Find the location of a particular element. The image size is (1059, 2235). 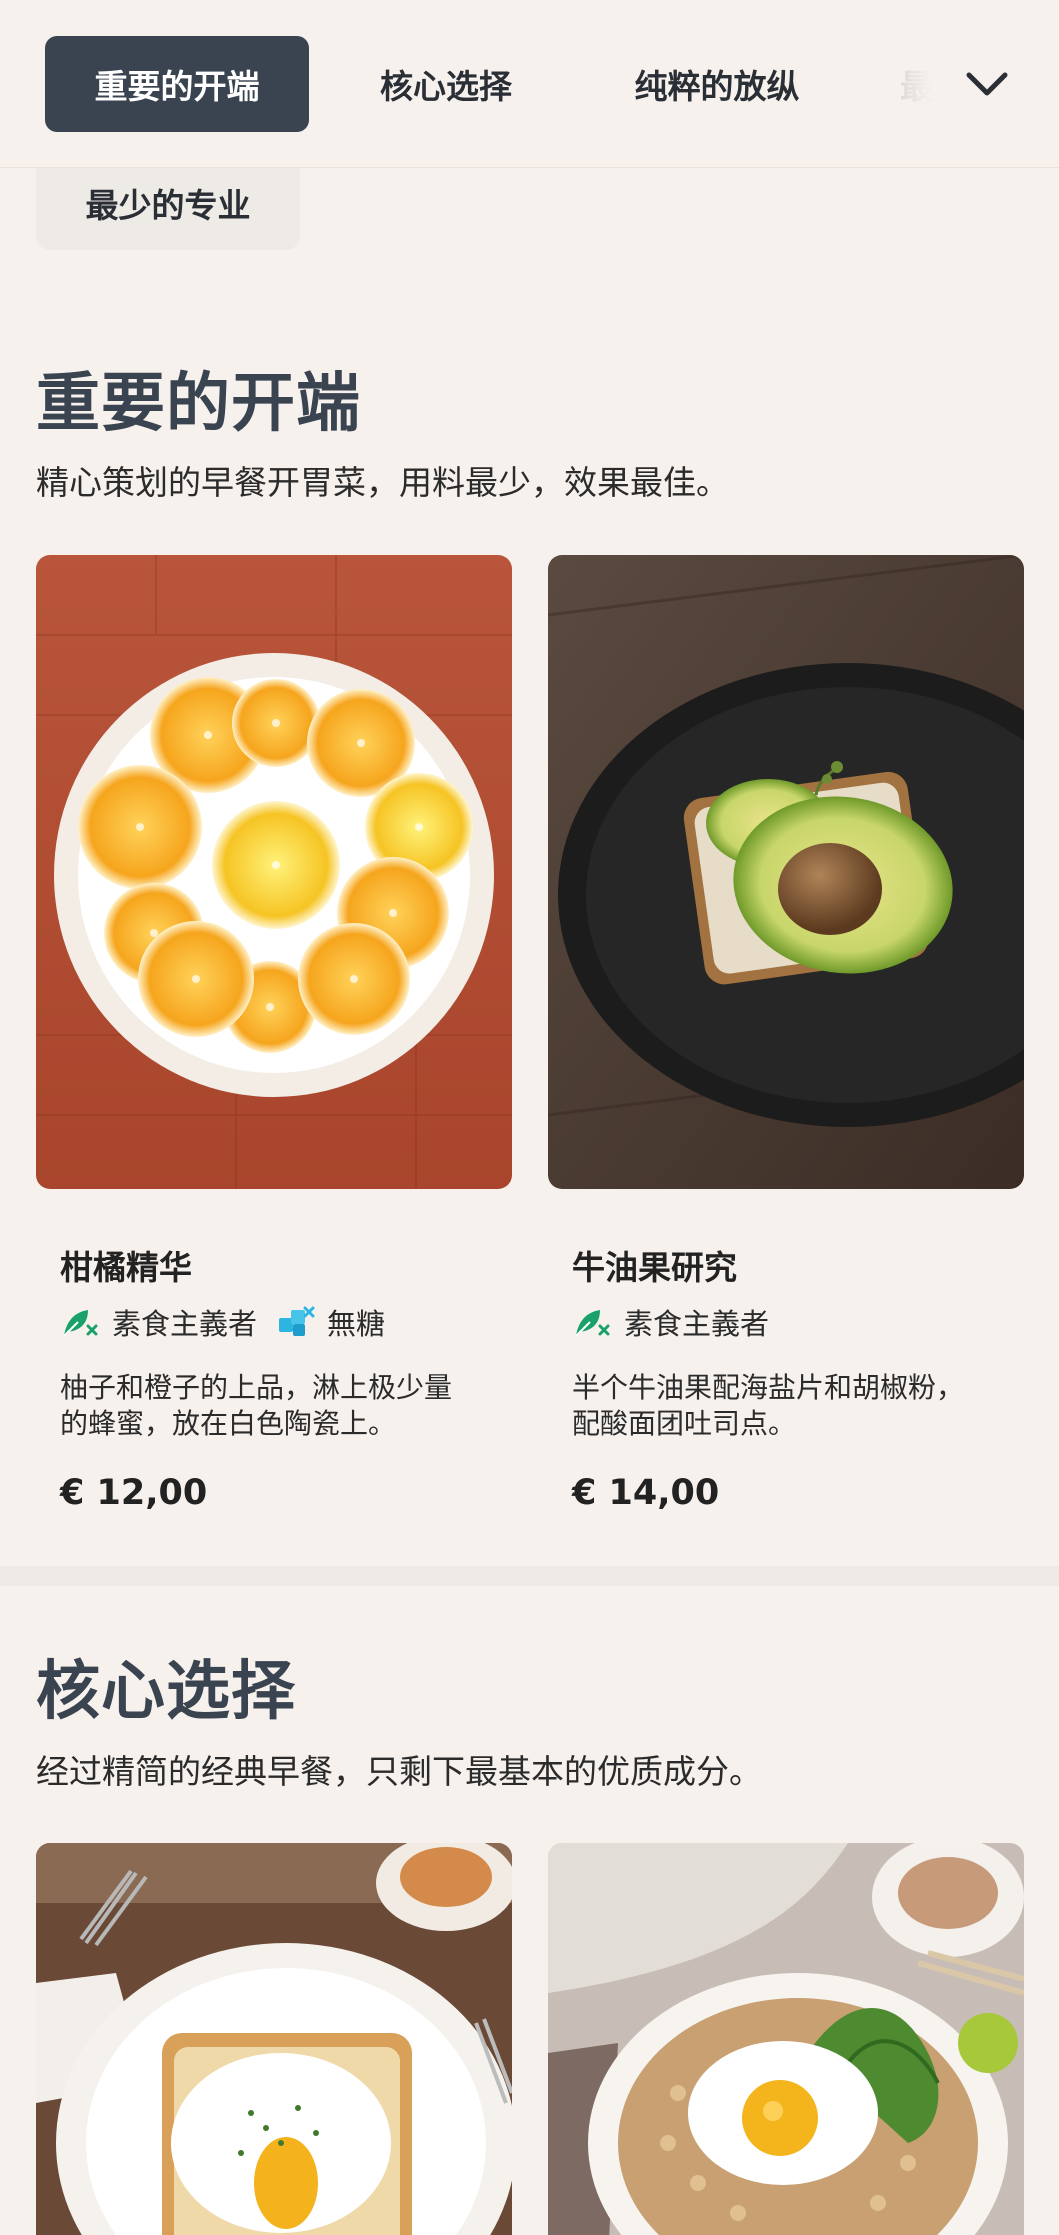

item-tags: 素食主義者 無糖 is located at coordinates (231, 1322).